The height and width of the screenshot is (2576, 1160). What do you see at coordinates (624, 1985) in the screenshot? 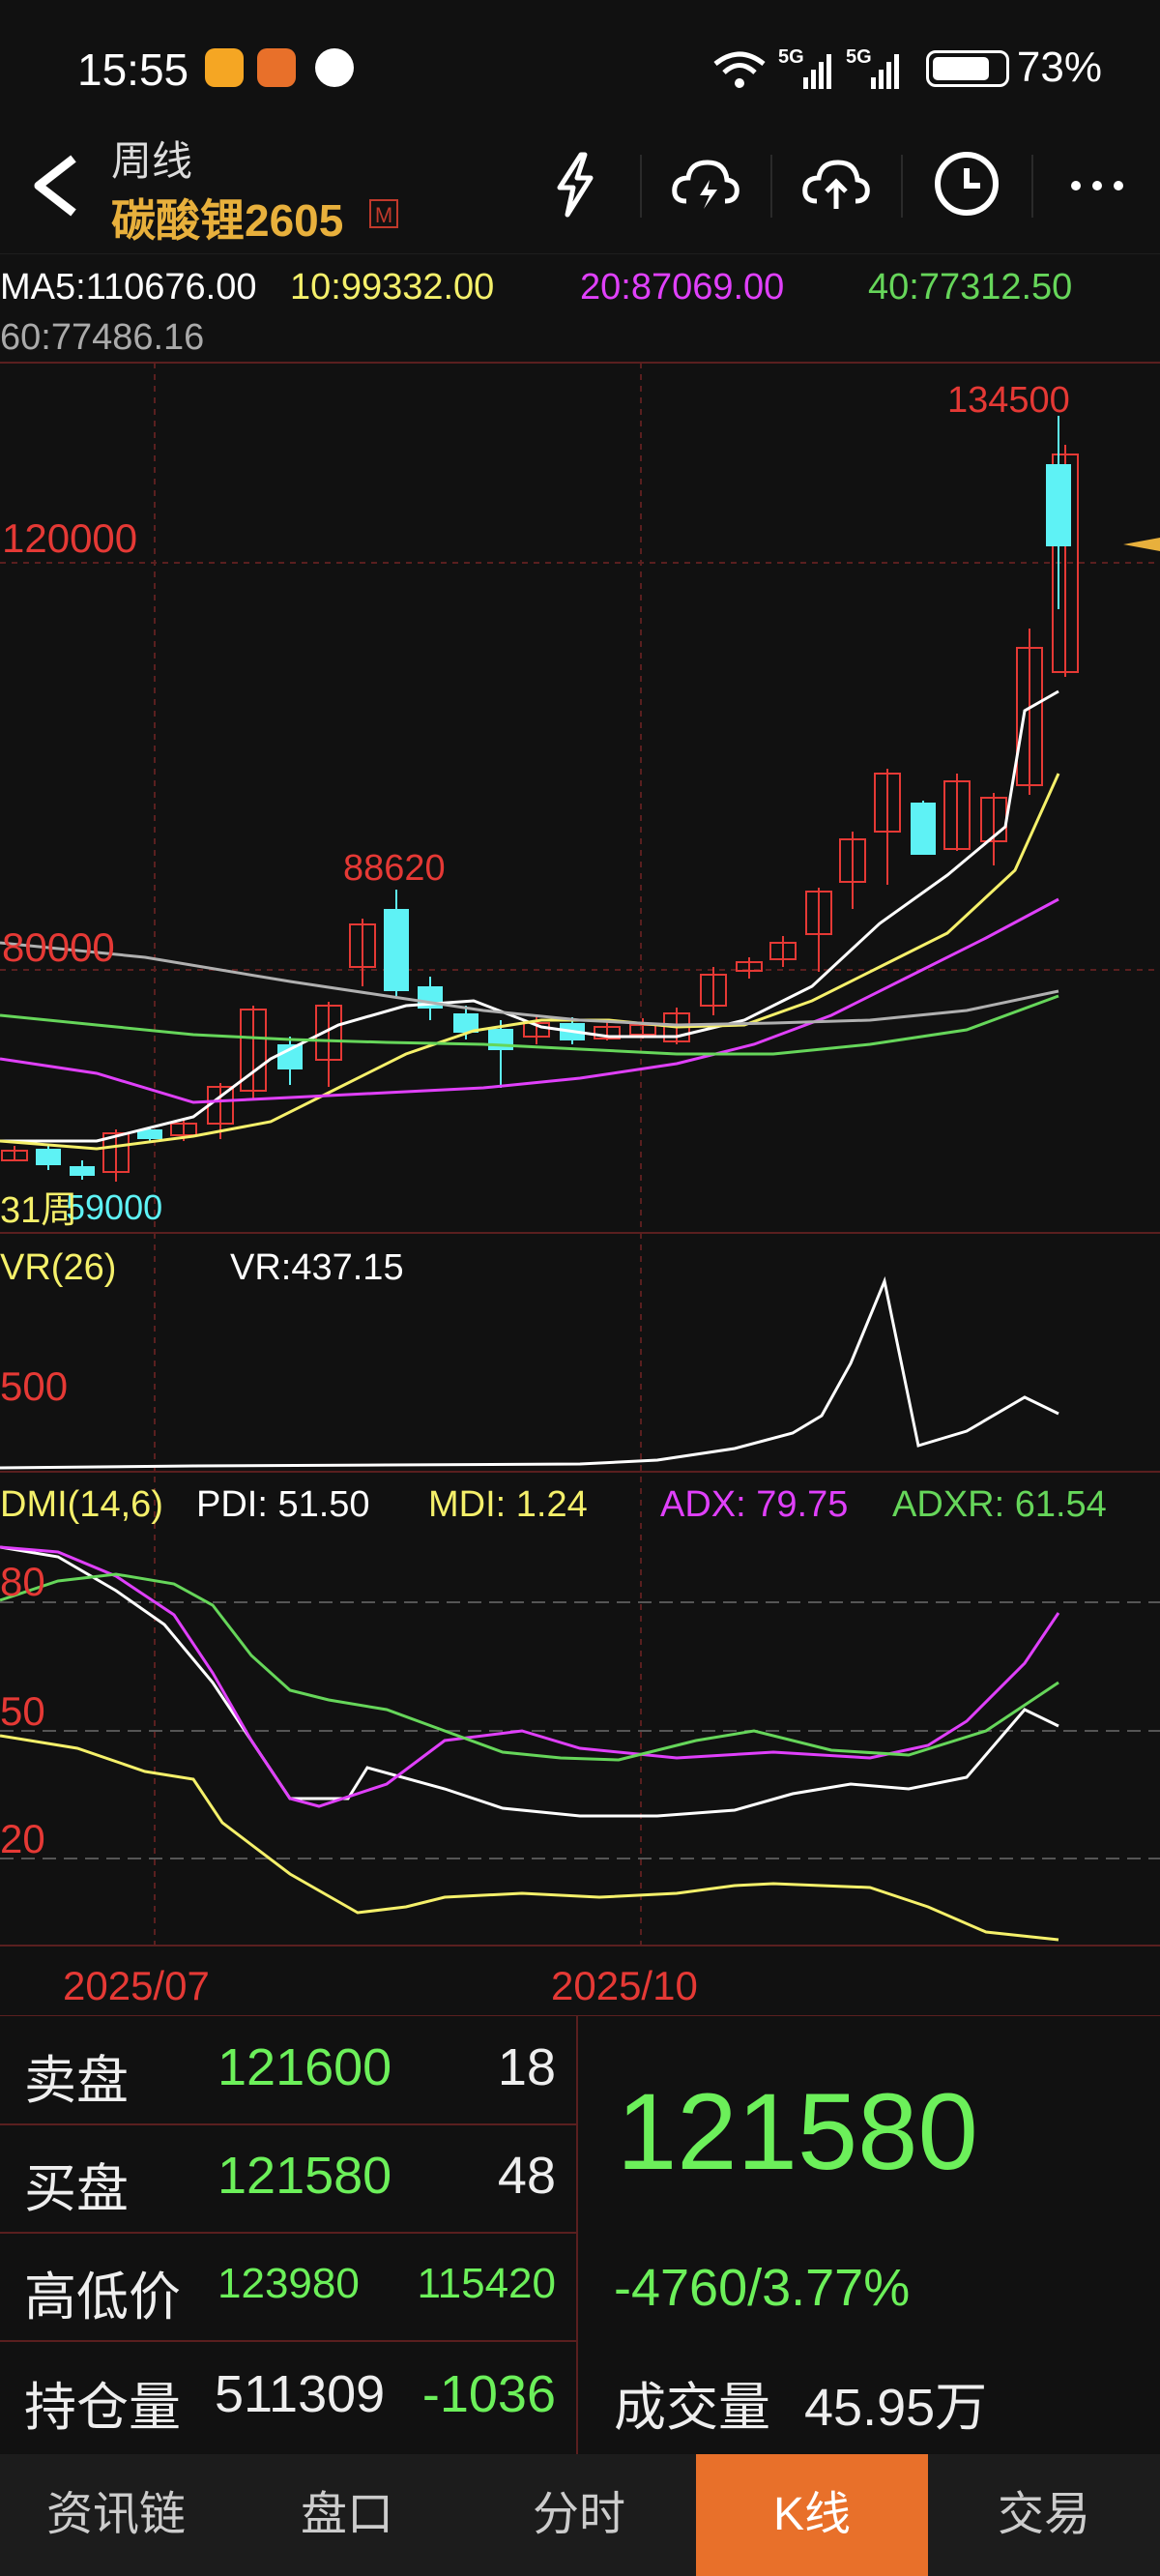
I see `date-label-oct: 2025/10` at bounding box center [624, 1985].